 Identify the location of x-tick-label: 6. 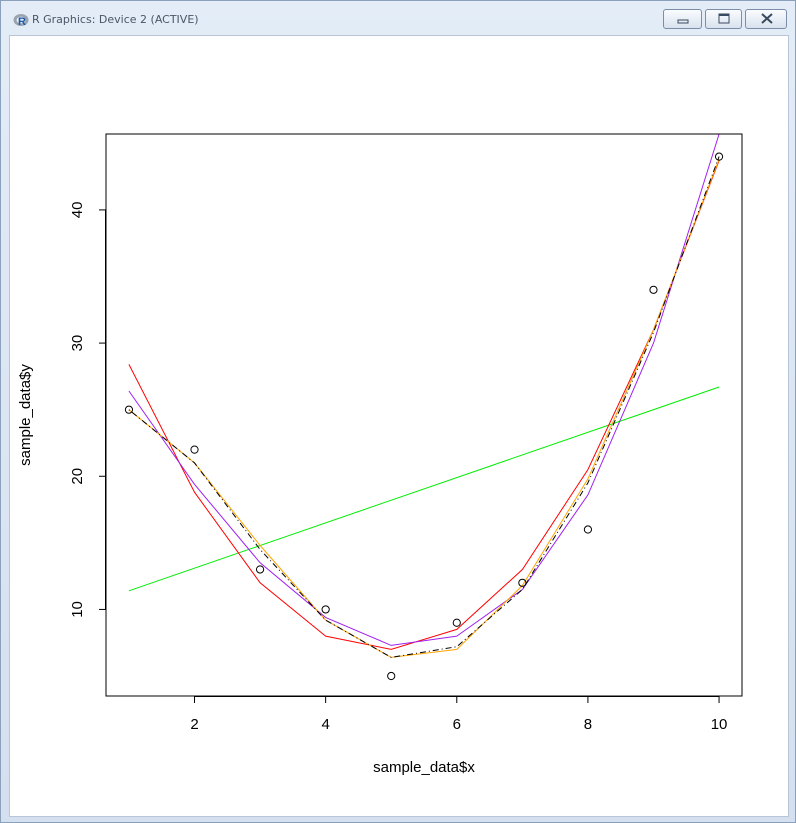
(457, 724).